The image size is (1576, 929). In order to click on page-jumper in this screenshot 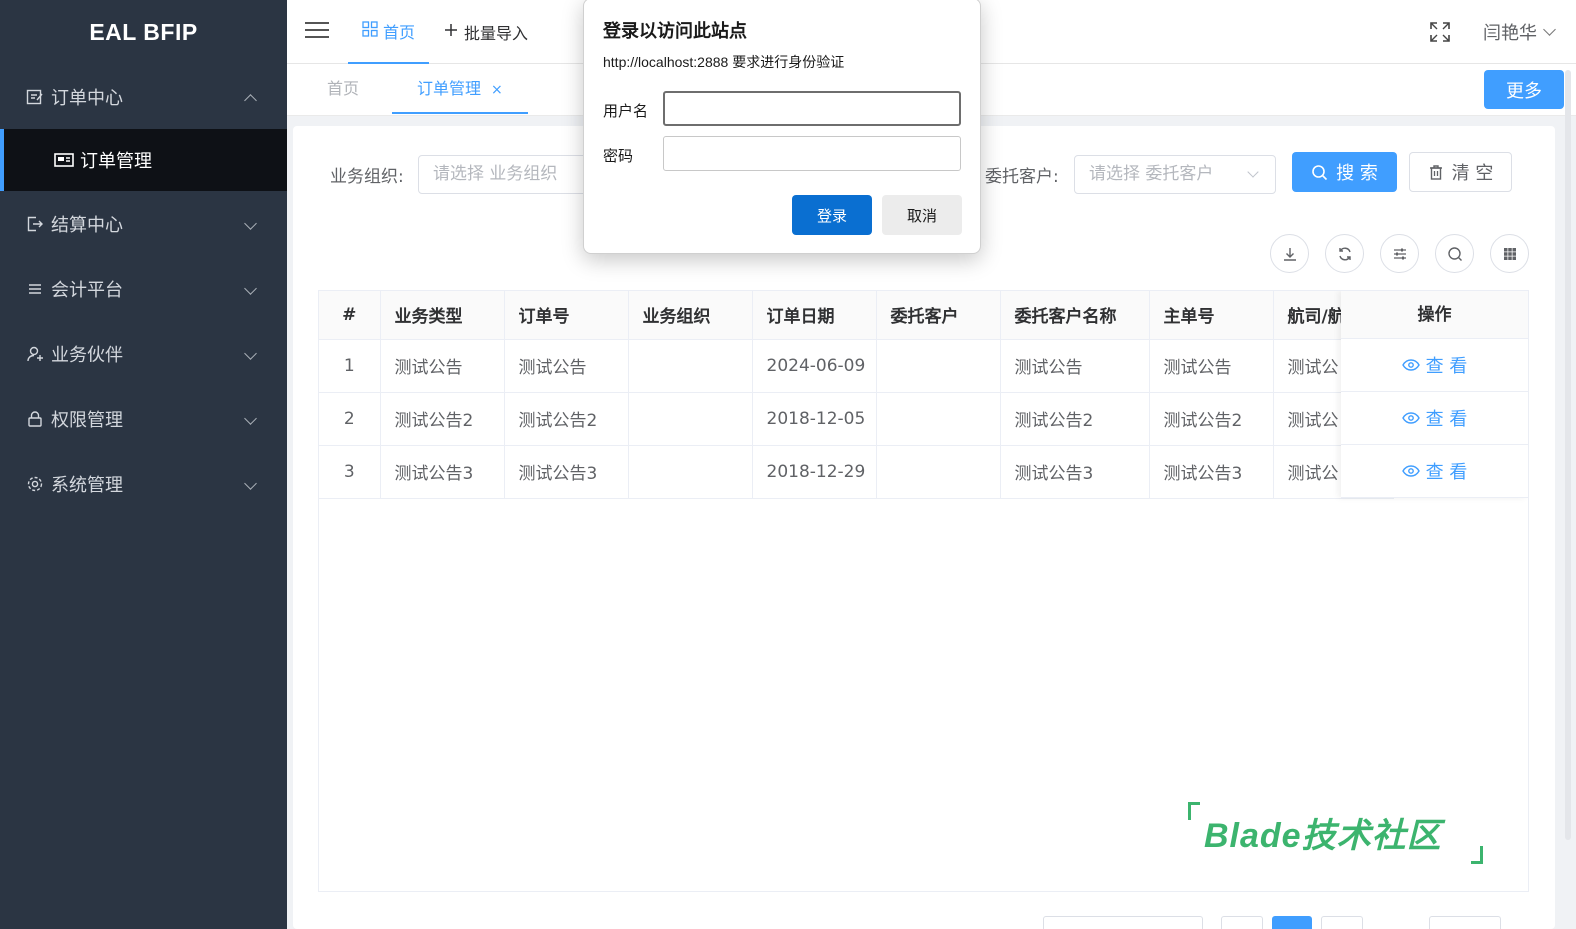, I will do `click(1465, 922)`.